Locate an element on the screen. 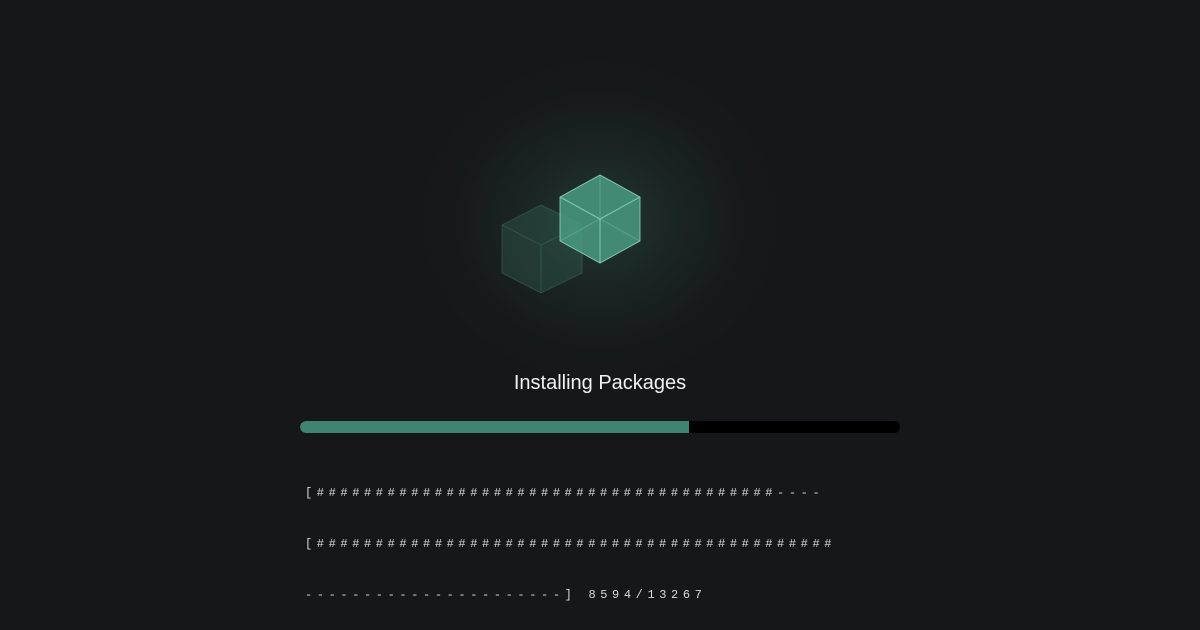 The width and height of the screenshot is (1200, 630). package-cubes-icon is located at coordinates (571, 234).